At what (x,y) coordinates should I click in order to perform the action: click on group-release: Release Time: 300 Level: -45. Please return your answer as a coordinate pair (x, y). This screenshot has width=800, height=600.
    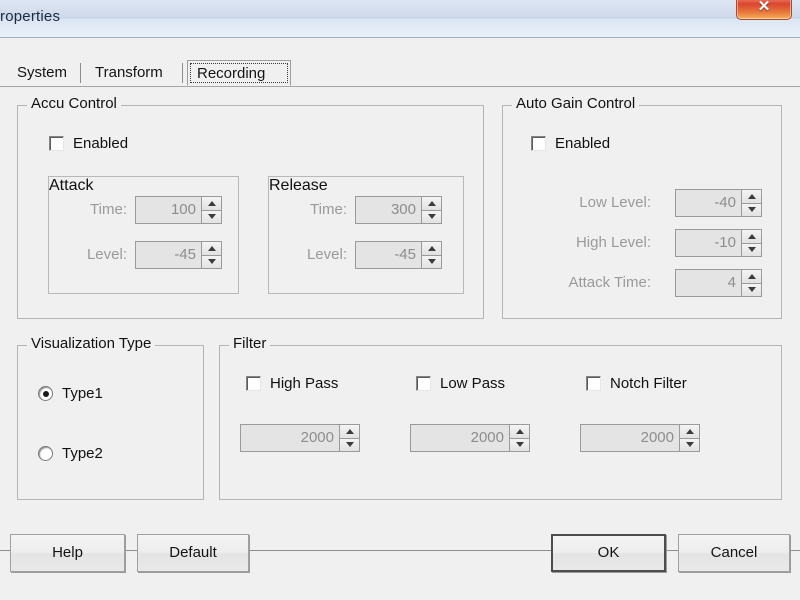
    Looking at the image, I should click on (366, 235).